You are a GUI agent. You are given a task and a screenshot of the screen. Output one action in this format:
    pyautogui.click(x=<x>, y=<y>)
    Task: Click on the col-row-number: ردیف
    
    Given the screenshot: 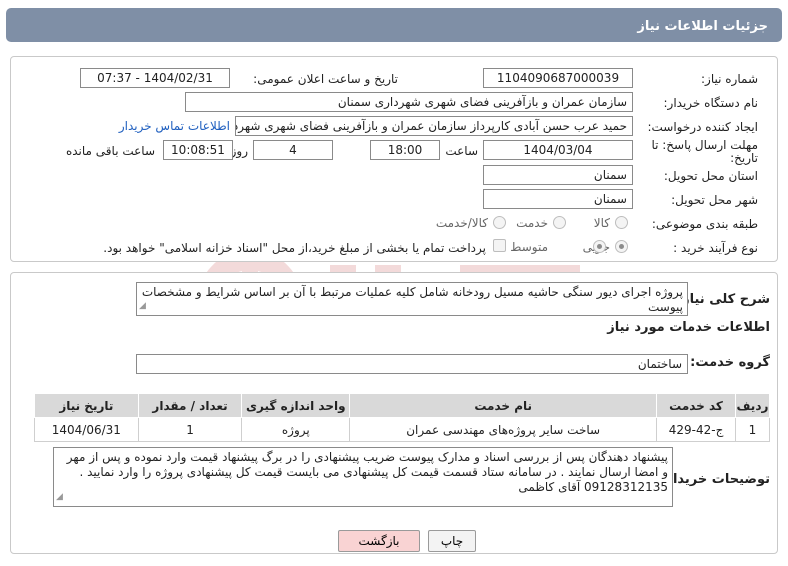 What is the action you would take?
    pyautogui.click(x=752, y=405)
    